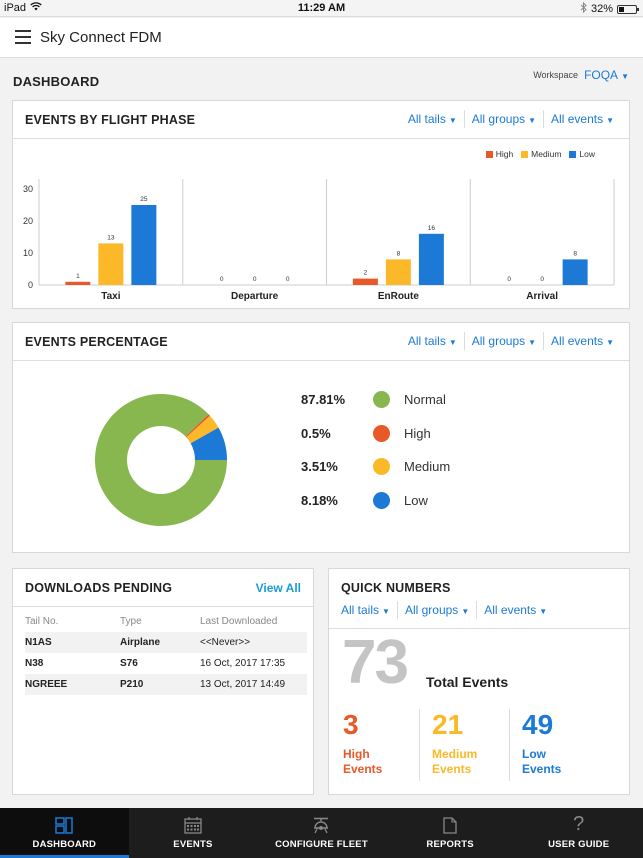 This screenshot has height=858, width=643. I want to click on table-row: N1AS Airplane <<Never>>, so click(166, 642).